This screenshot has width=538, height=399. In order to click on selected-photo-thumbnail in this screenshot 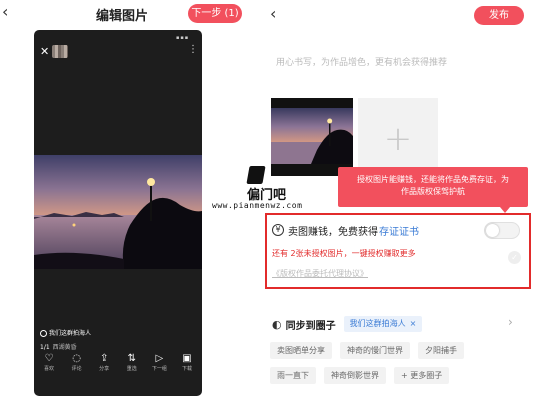, I will do `click(312, 137)`.